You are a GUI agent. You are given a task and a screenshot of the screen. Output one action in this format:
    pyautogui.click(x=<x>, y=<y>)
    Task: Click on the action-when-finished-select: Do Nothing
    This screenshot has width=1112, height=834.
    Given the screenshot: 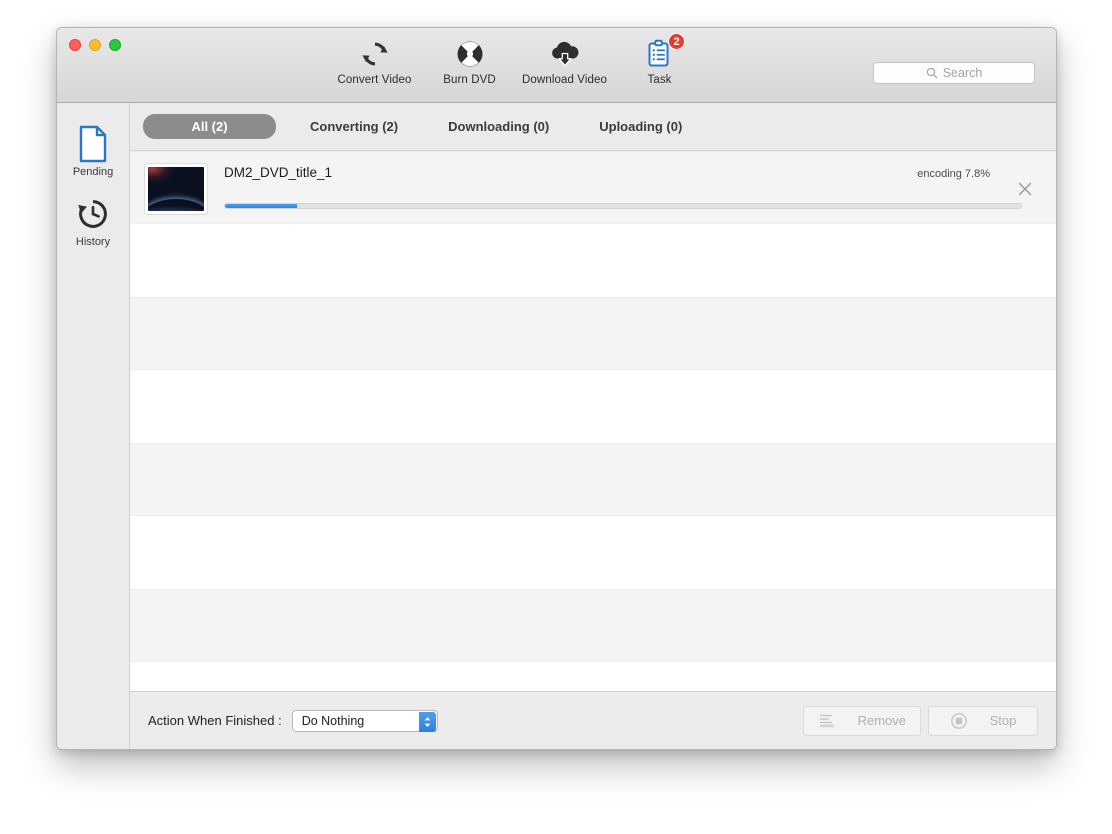 What is the action you would take?
    pyautogui.click(x=364, y=720)
    